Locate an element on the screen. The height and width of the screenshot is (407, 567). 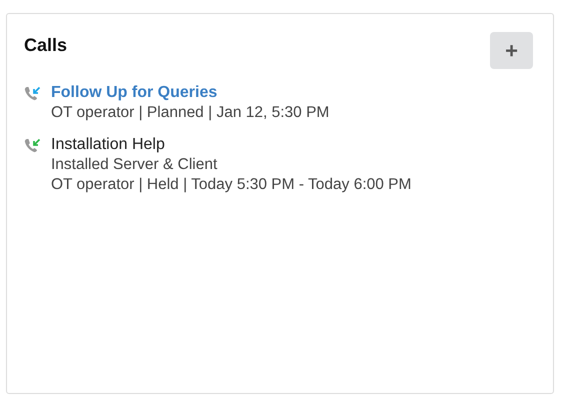
call-detail: Installed Server & Client is located at coordinates (134, 165).